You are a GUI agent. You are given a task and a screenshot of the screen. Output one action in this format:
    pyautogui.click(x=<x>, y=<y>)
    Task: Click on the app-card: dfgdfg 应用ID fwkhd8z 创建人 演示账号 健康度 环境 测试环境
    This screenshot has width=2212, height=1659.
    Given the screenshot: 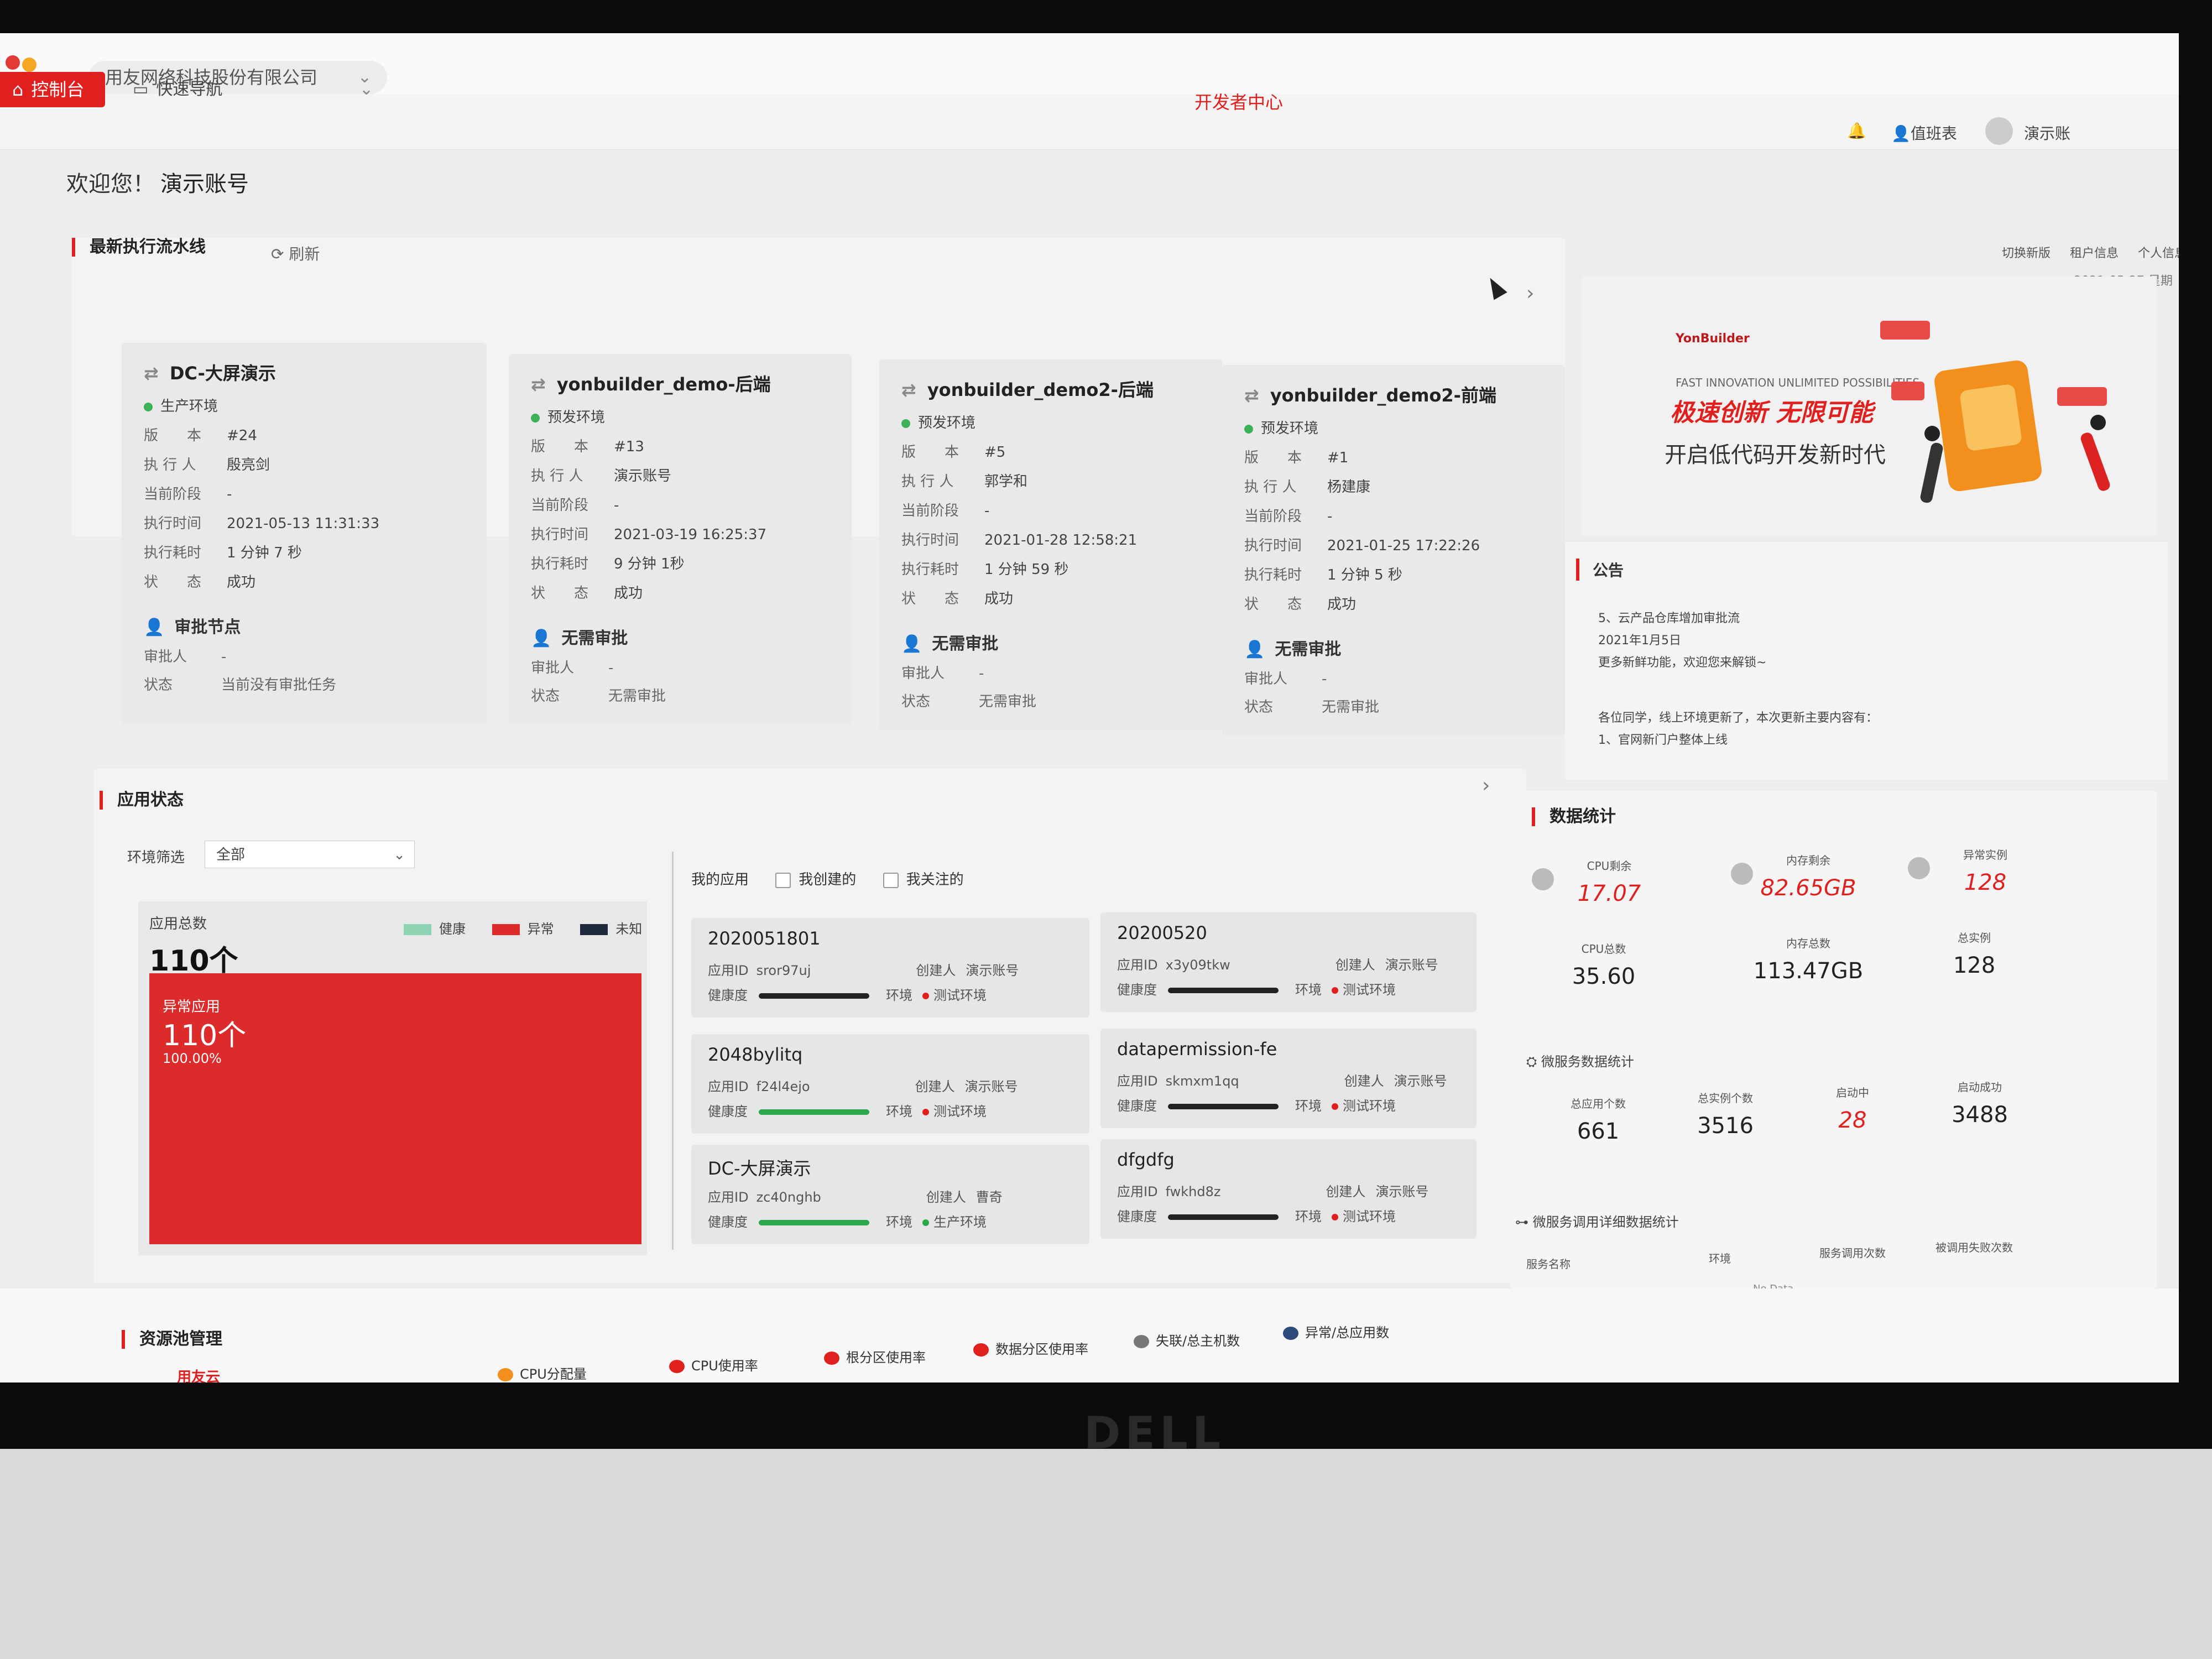 What is the action you would take?
    pyautogui.click(x=1288, y=1189)
    